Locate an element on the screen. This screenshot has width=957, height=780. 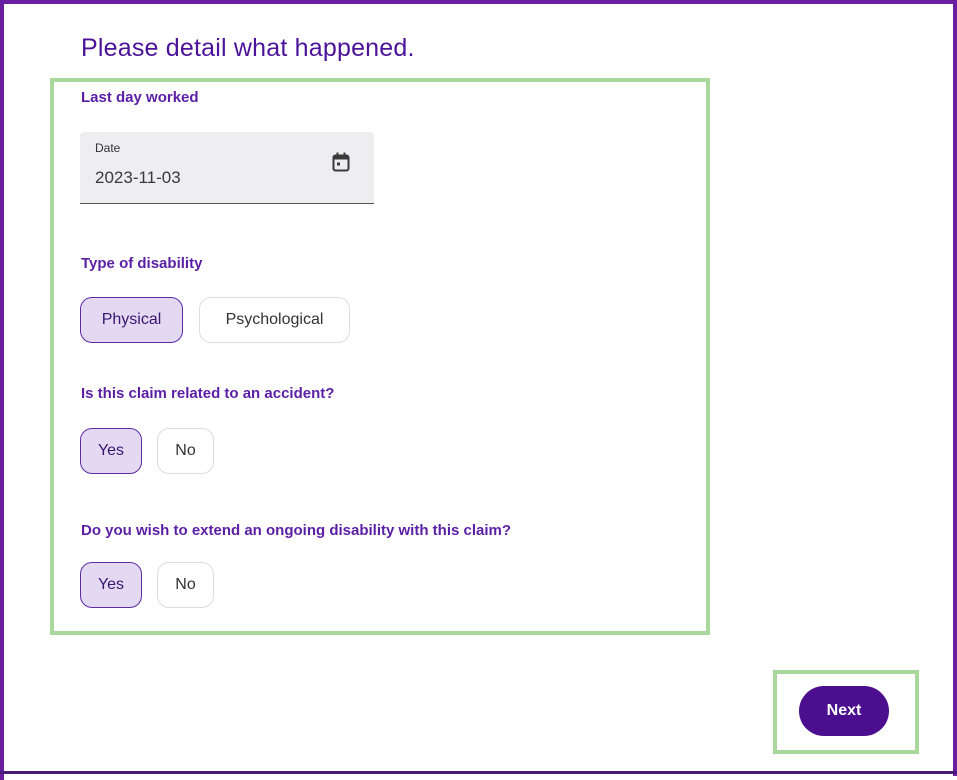
extend-no-chip: No is located at coordinates (185, 585).